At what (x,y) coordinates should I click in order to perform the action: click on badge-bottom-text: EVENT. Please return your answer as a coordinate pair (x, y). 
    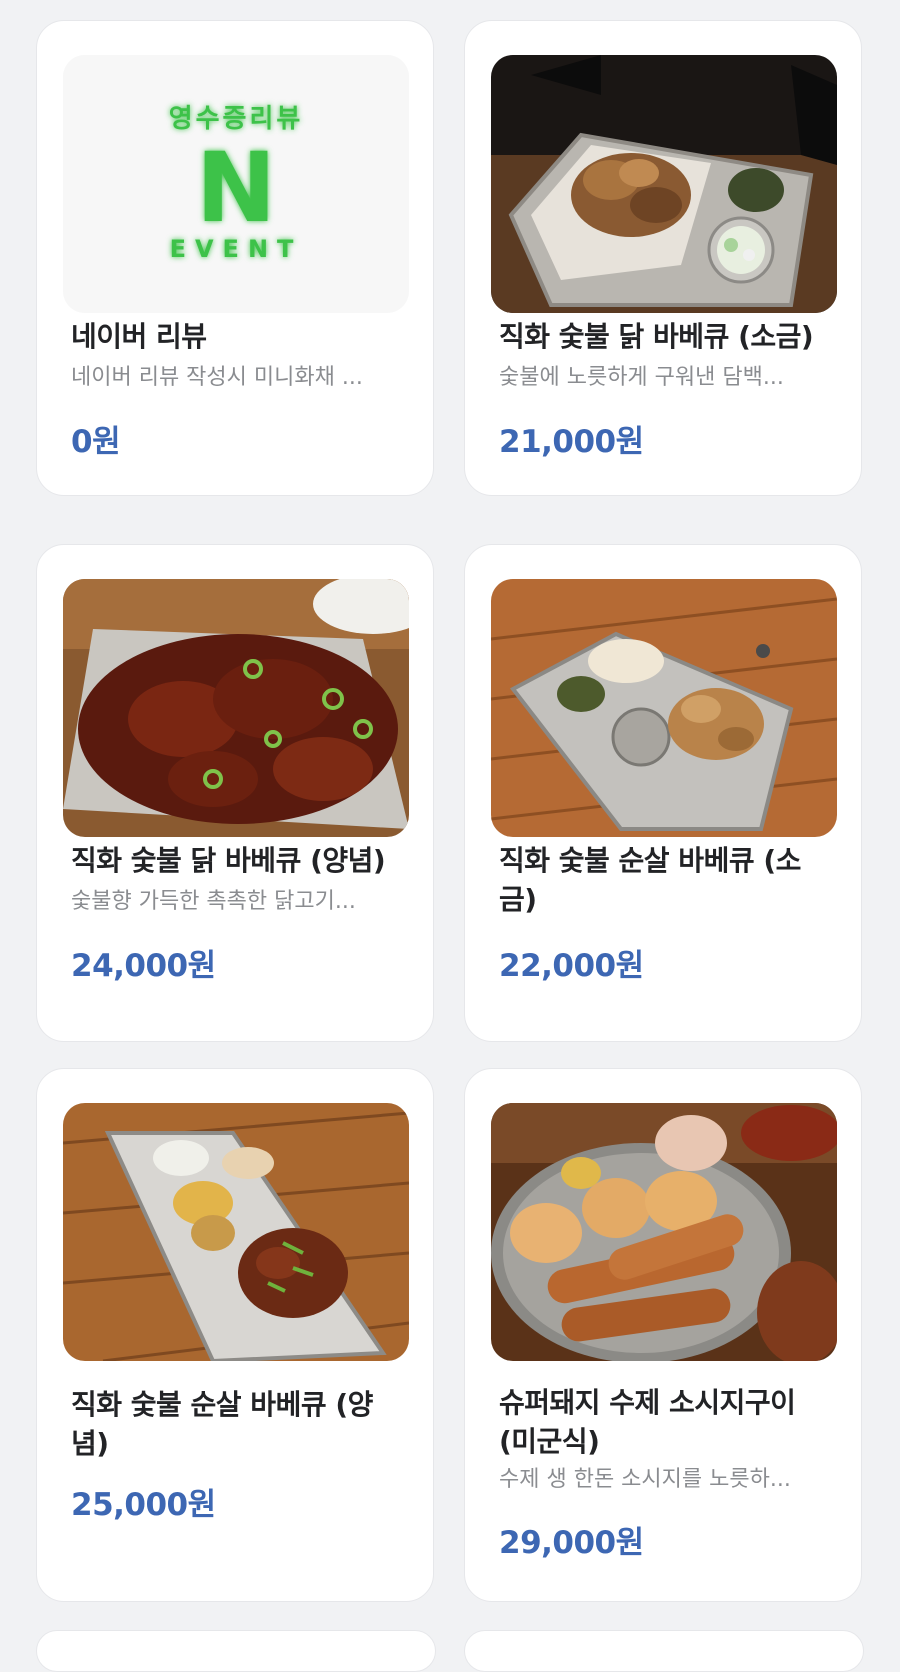
    Looking at the image, I should click on (236, 249).